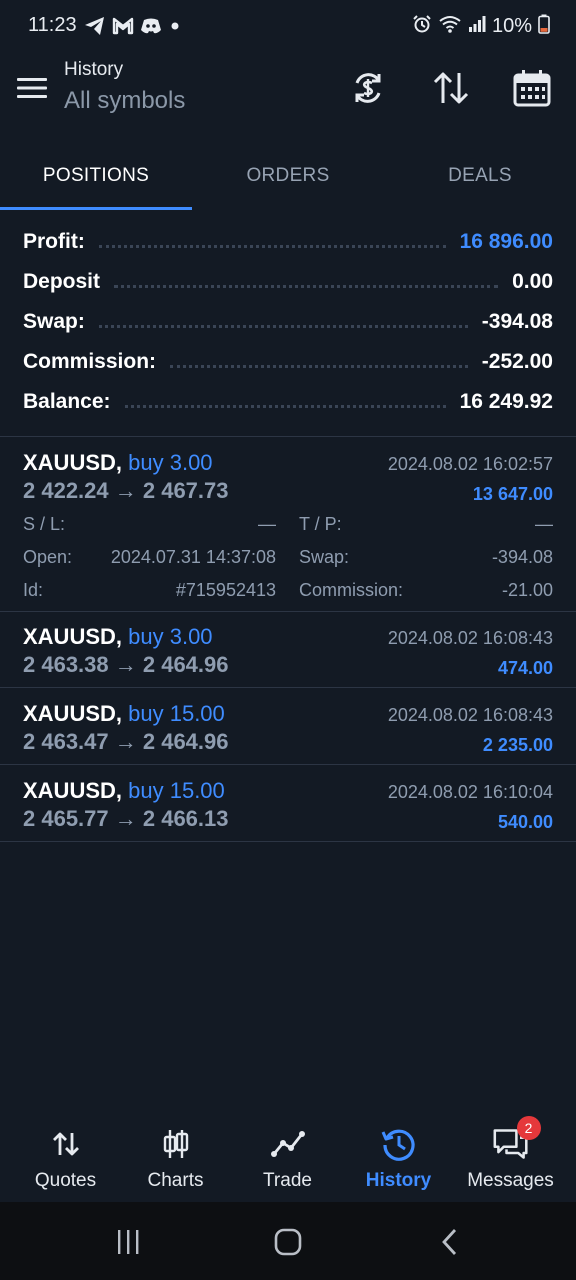 The height and width of the screenshot is (1280, 576). I want to click on swap-value: -394.08, so click(517, 321).